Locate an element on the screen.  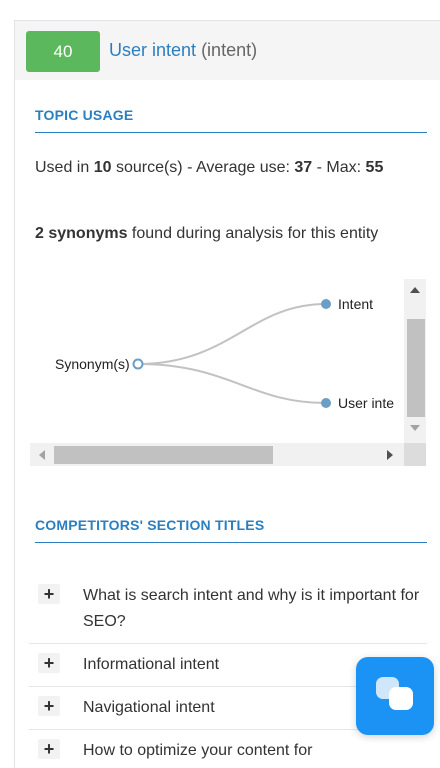
graph-node-user-intent is located at coordinates (326, 403).